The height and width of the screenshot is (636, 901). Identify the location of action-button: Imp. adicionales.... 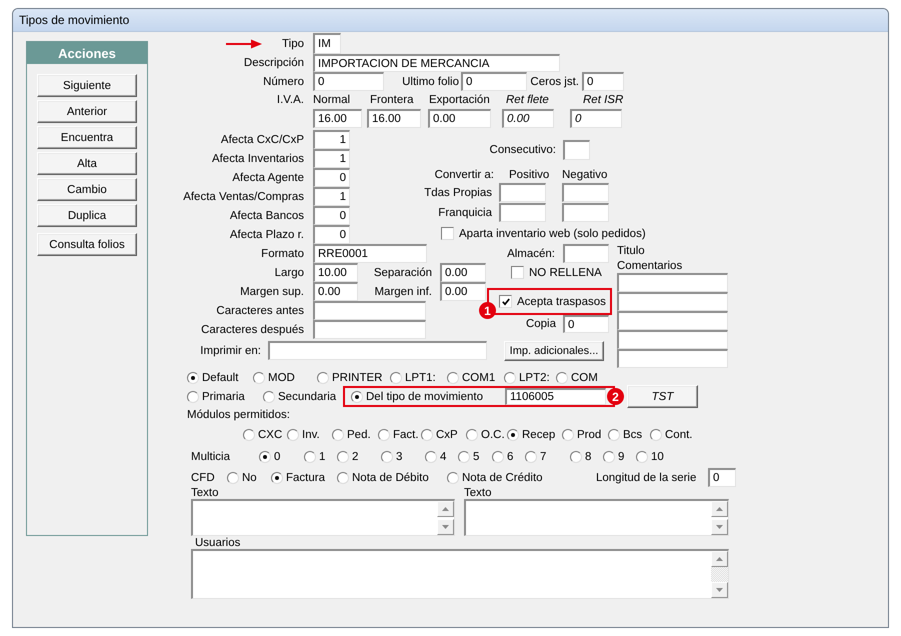
(554, 350).